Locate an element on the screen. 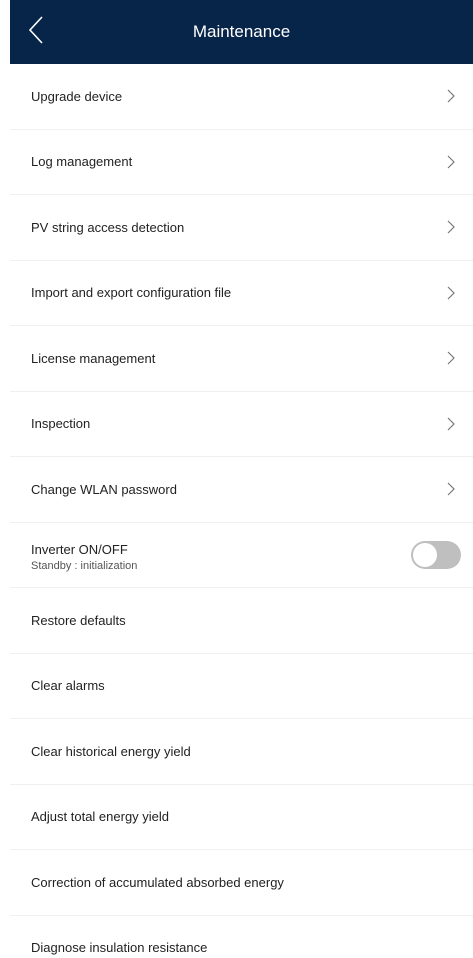 This screenshot has height=958, width=473. menu-item-restore-defaults: Restore defaults is located at coordinates (241, 621).